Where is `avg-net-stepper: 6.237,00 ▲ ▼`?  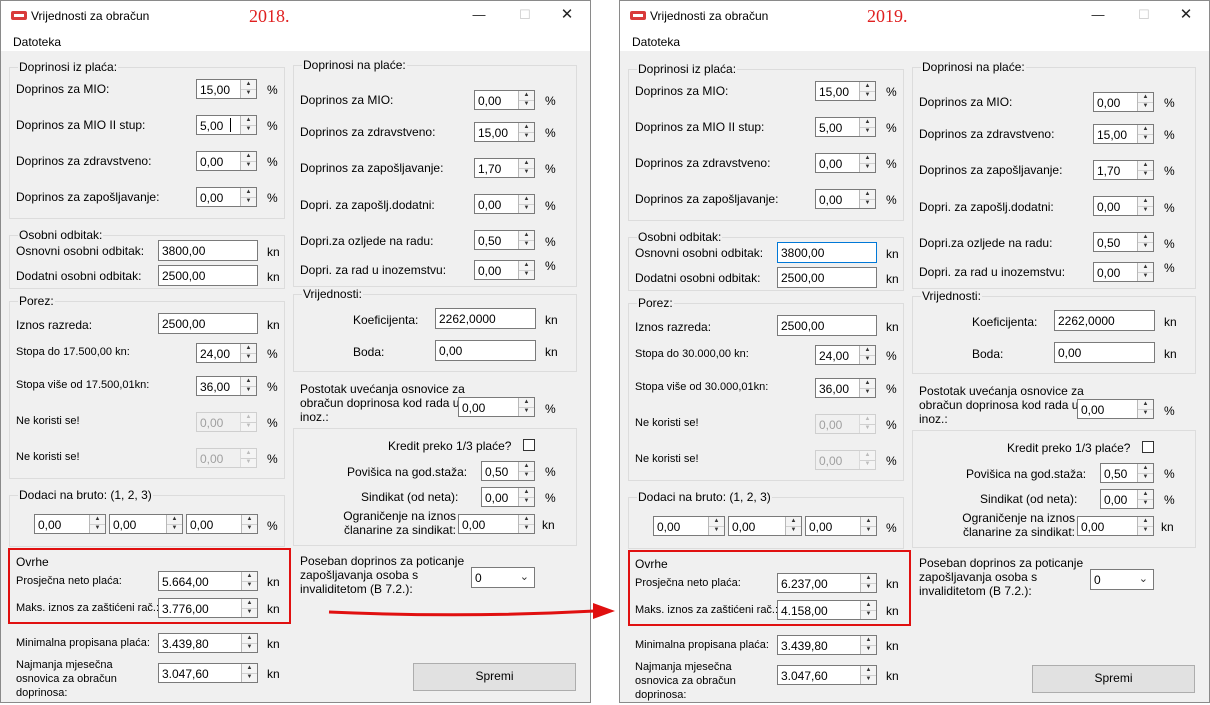 avg-net-stepper: 6.237,00 ▲ ▼ is located at coordinates (827, 583).